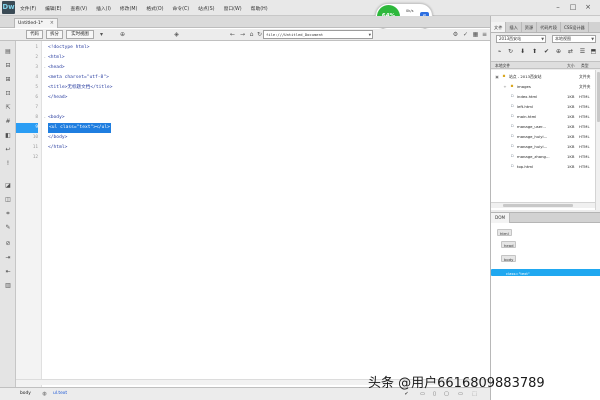  What do you see at coordinates (543, 117) in the screenshot?
I see `file-tree-row: ▫ main.html 1KB HTML` at bounding box center [543, 117].